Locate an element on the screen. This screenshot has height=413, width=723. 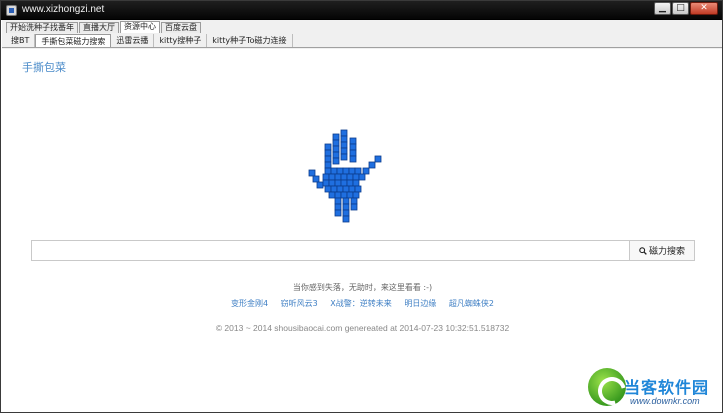
tab-resource-center: 资源中心 is located at coordinates (140, 27).